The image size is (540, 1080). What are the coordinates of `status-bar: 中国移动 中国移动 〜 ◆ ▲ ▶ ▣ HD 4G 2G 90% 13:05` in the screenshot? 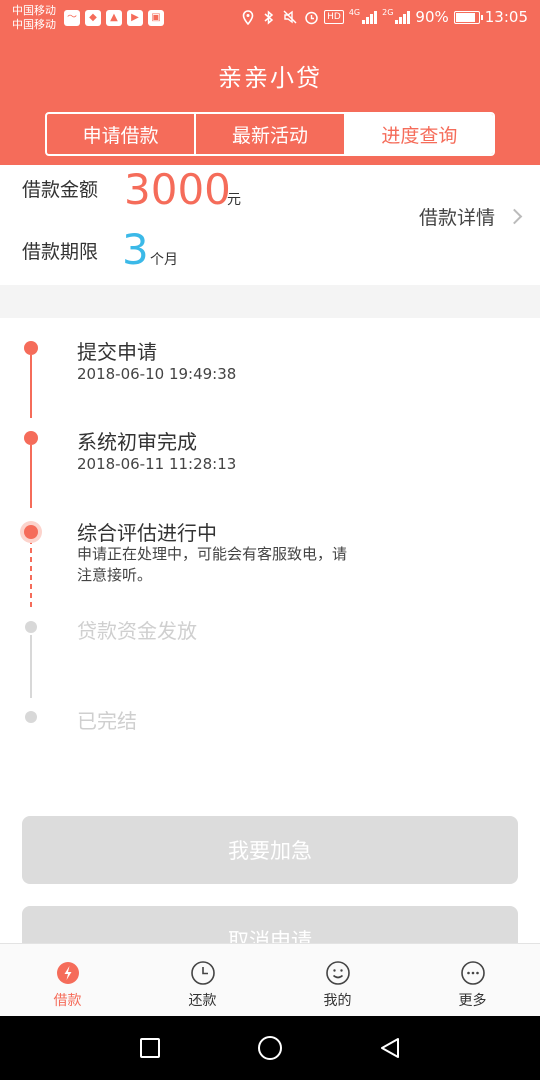 It's located at (270, 19).